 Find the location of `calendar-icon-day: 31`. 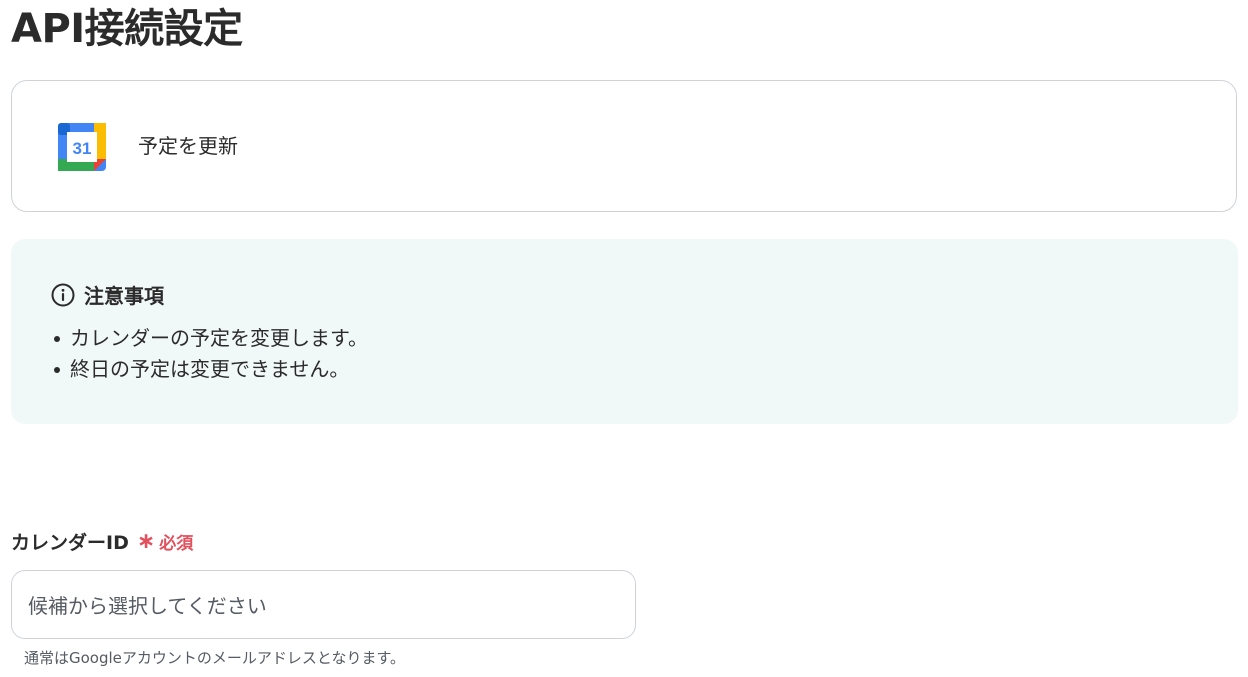

calendar-icon-day: 31 is located at coordinates (82, 148).